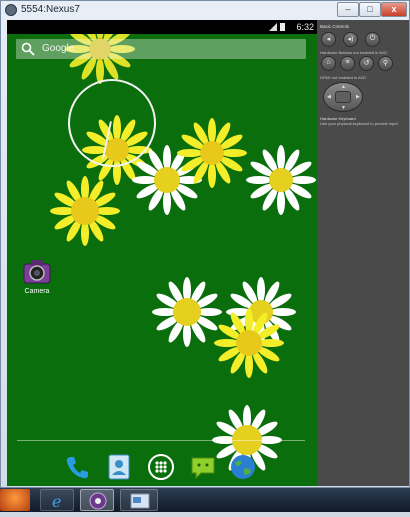  I want to click on phone-icon, so click(77, 467).